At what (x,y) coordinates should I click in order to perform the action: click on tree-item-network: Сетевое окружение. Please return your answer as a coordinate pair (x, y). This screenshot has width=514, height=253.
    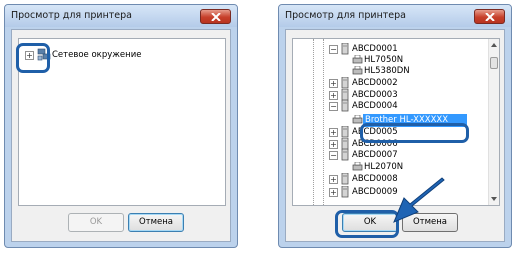
    Looking at the image, I should click on (96, 55).